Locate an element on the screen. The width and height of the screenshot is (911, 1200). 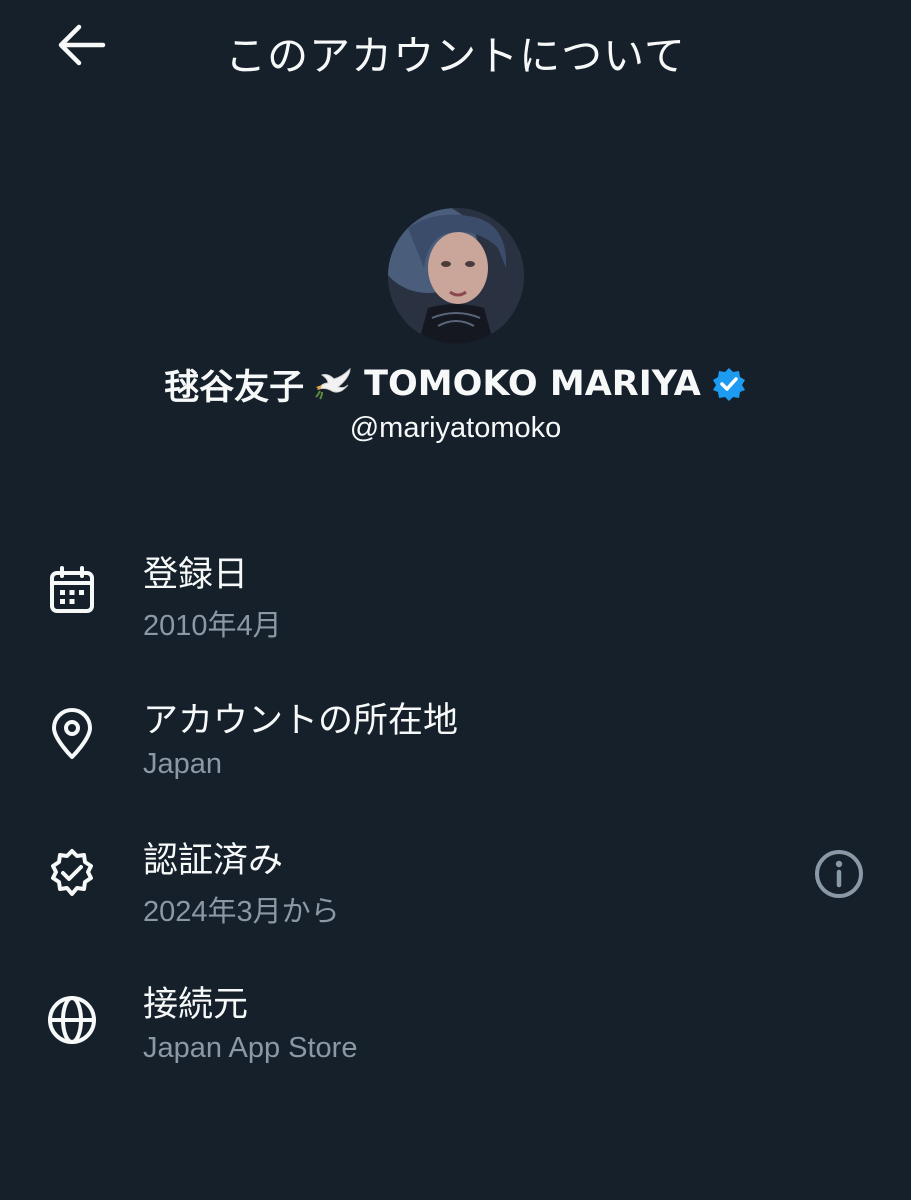
verified-info-button is located at coordinates (839, 876).